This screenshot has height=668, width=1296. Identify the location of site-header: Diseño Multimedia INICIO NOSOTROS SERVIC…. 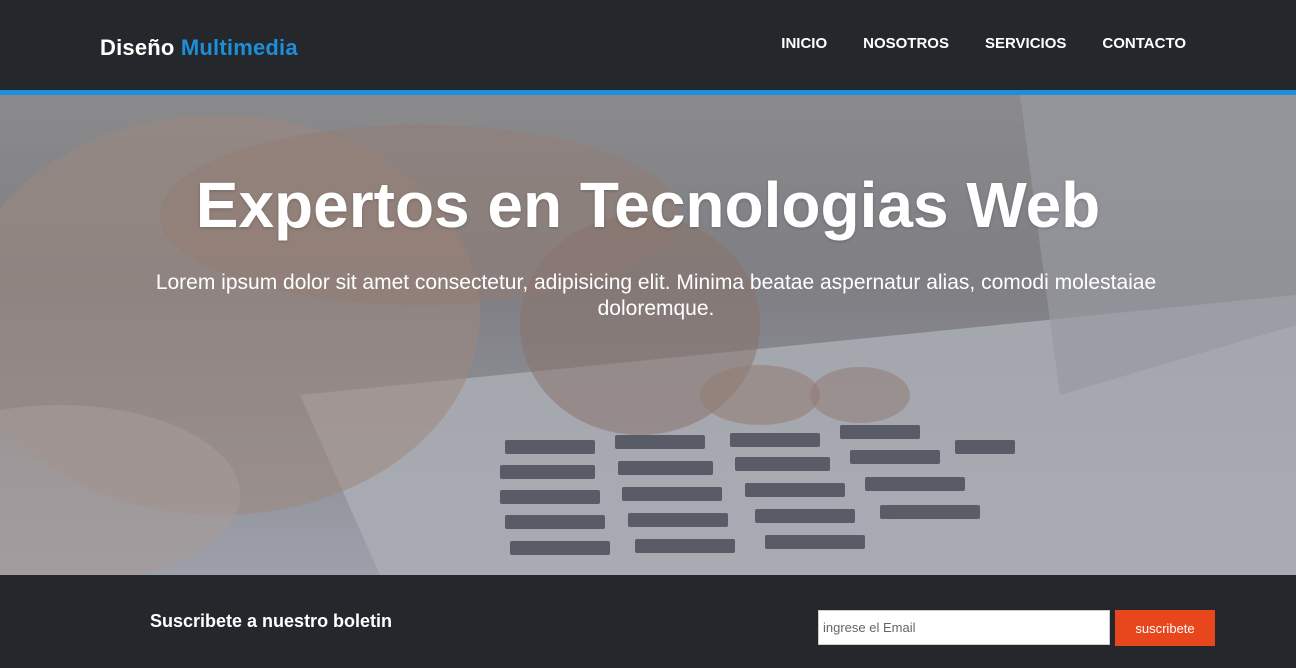
(648, 45).